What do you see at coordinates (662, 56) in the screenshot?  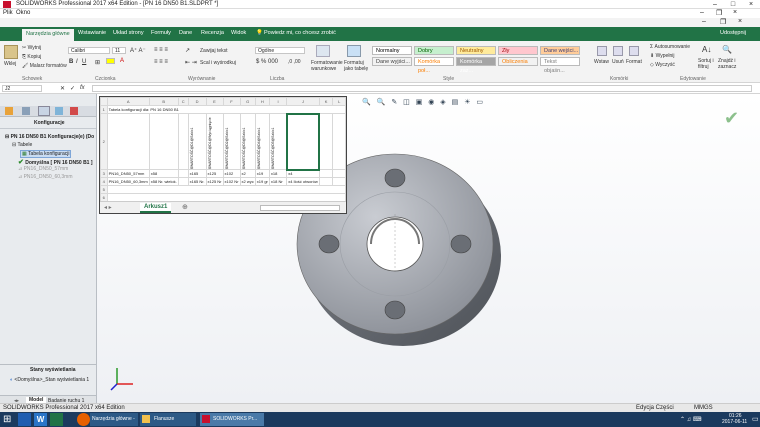 I see `fill-button: ⬇ Wypełnij` at bounding box center [662, 56].